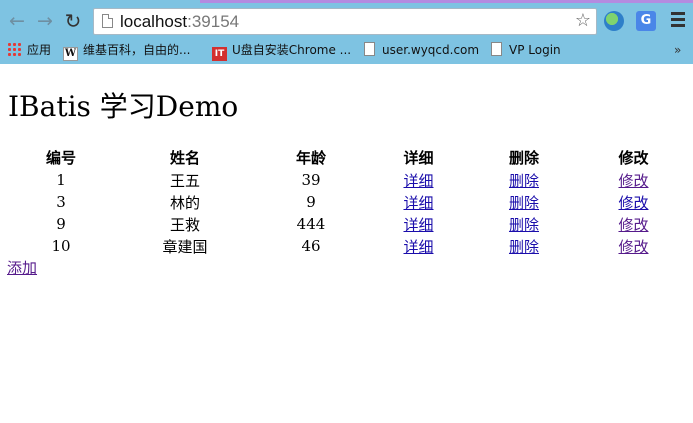 Image resolution: width=693 pixels, height=423 pixels. What do you see at coordinates (184, 224) in the screenshot?
I see `cell-name: 王救` at bounding box center [184, 224].